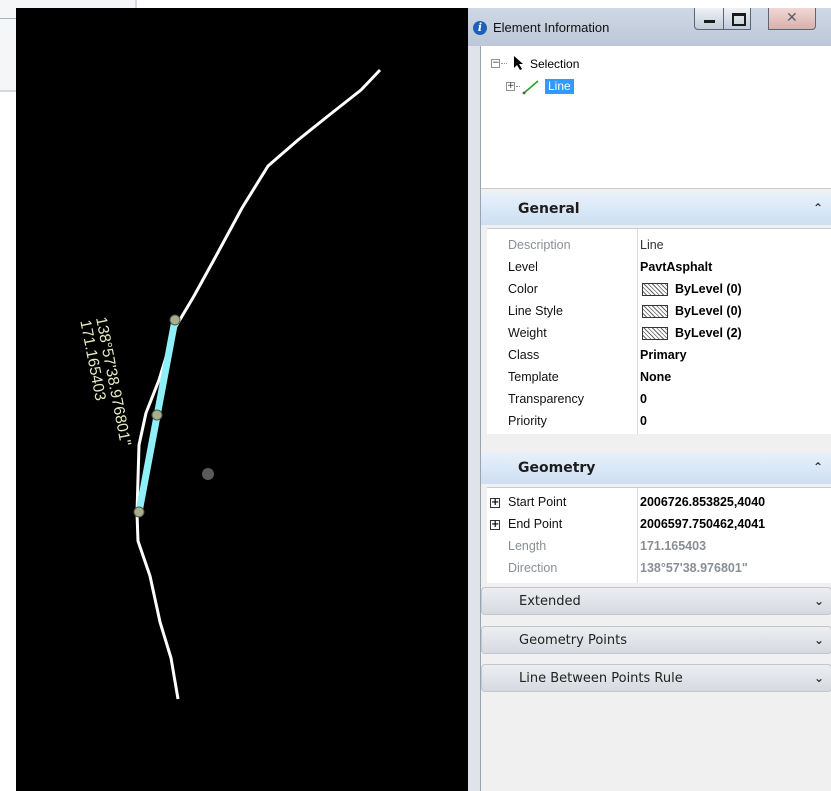 This screenshot has height=791, width=831. What do you see at coordinates (659, 422) in the screenshot?
I see `property-row-priority: Priority 0` at bounding box center [659, 422].